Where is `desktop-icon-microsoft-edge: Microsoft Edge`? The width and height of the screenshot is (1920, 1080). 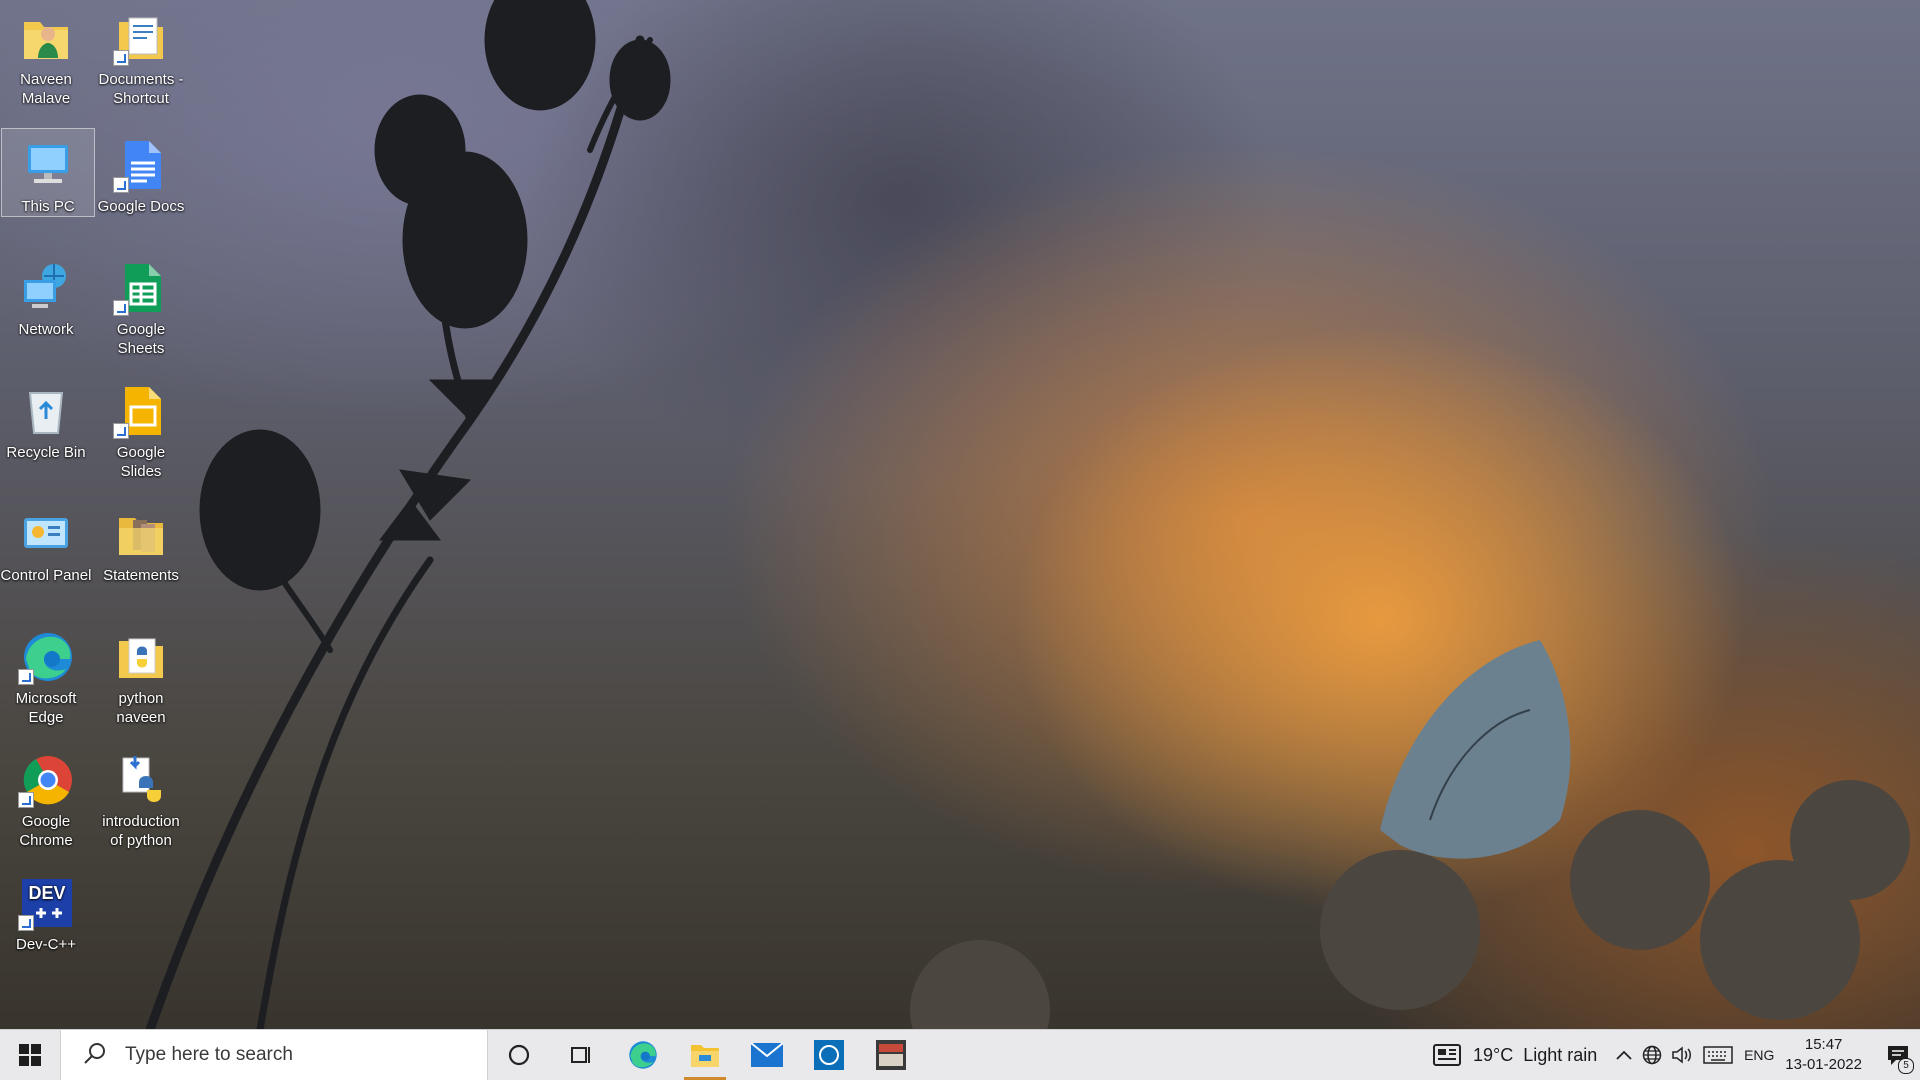
desktop-icon-microsoft-edge: Microsoft Edge is located at coordinates (46, 674).